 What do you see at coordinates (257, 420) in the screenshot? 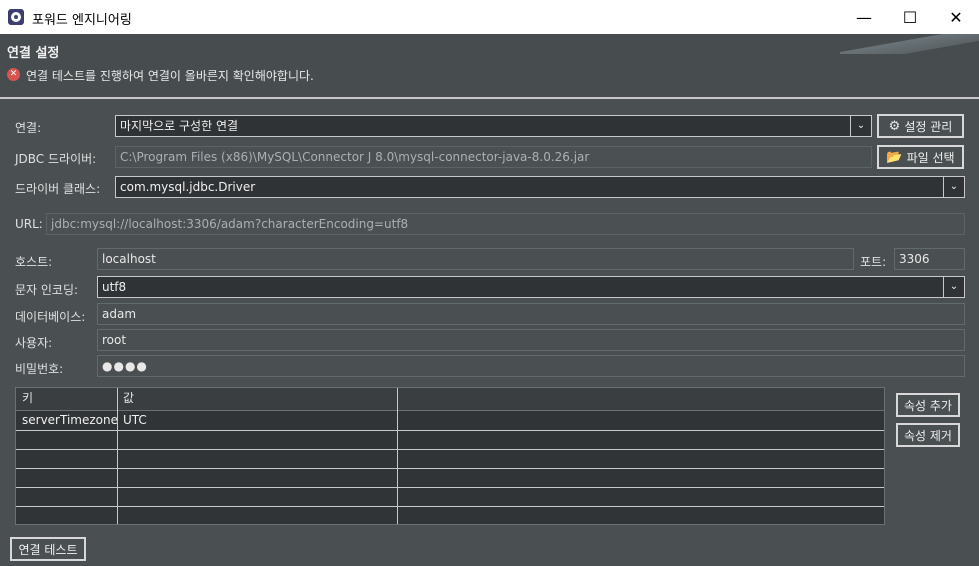
I see `row-value: UTC` at bounding box center [257, 420].